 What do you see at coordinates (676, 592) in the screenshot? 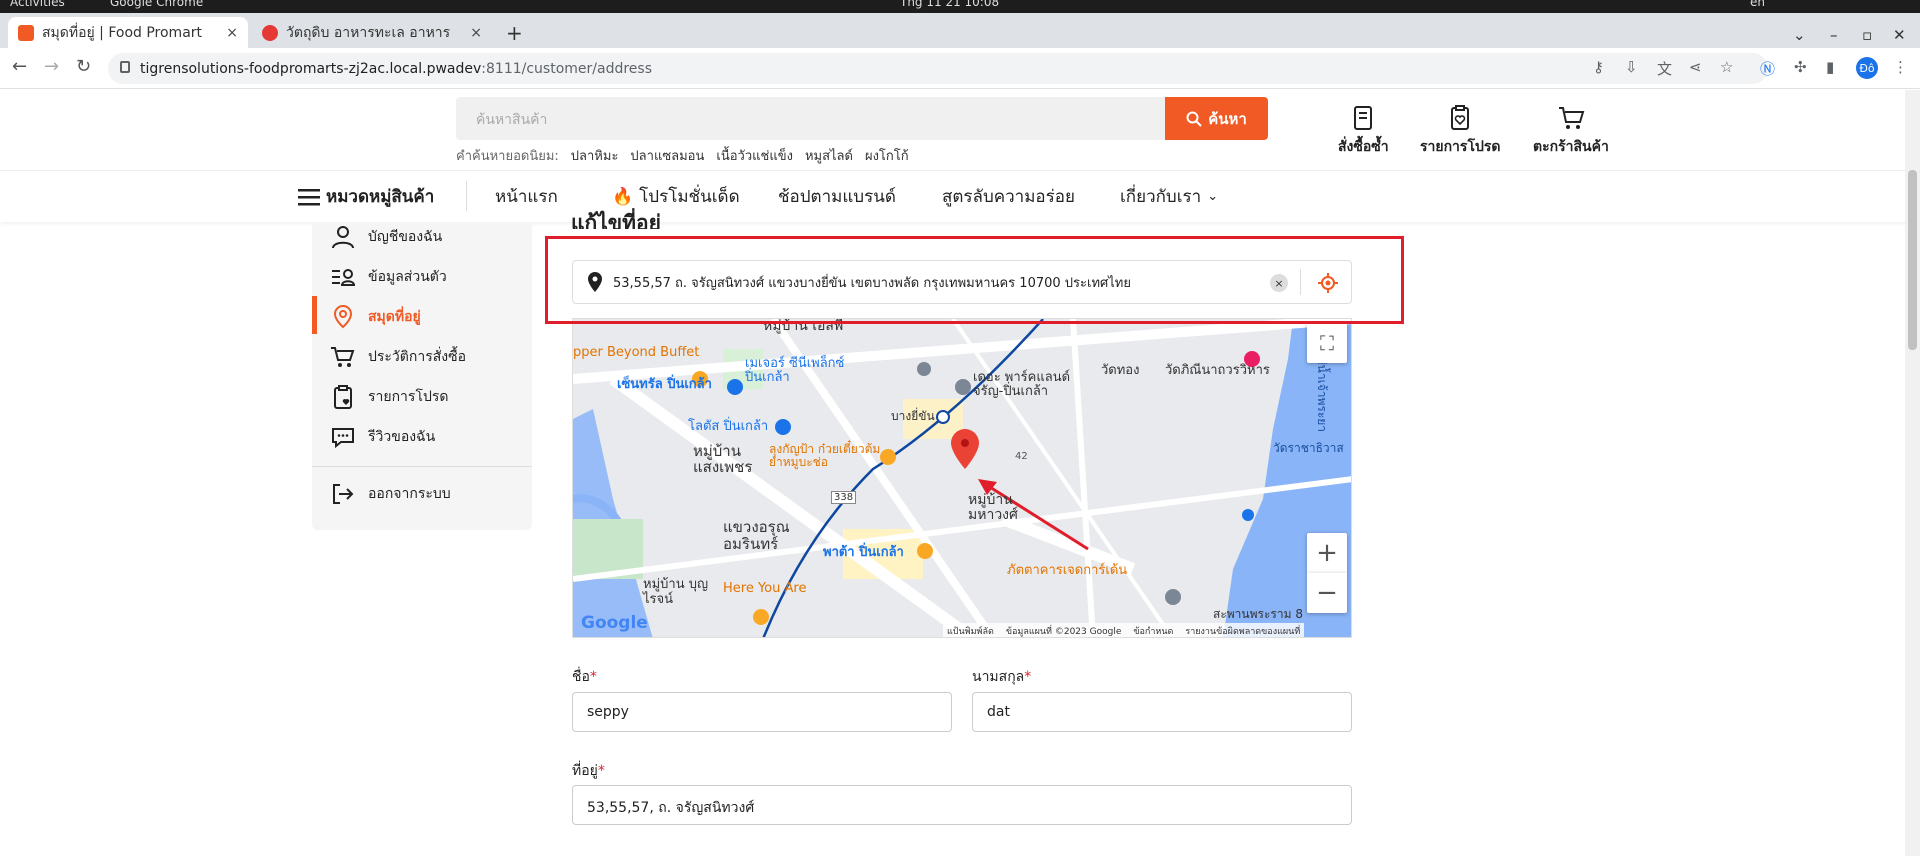
I see `map-label: หมู่บ้าน บุญไรจน์` at bounding box center [676, 592].